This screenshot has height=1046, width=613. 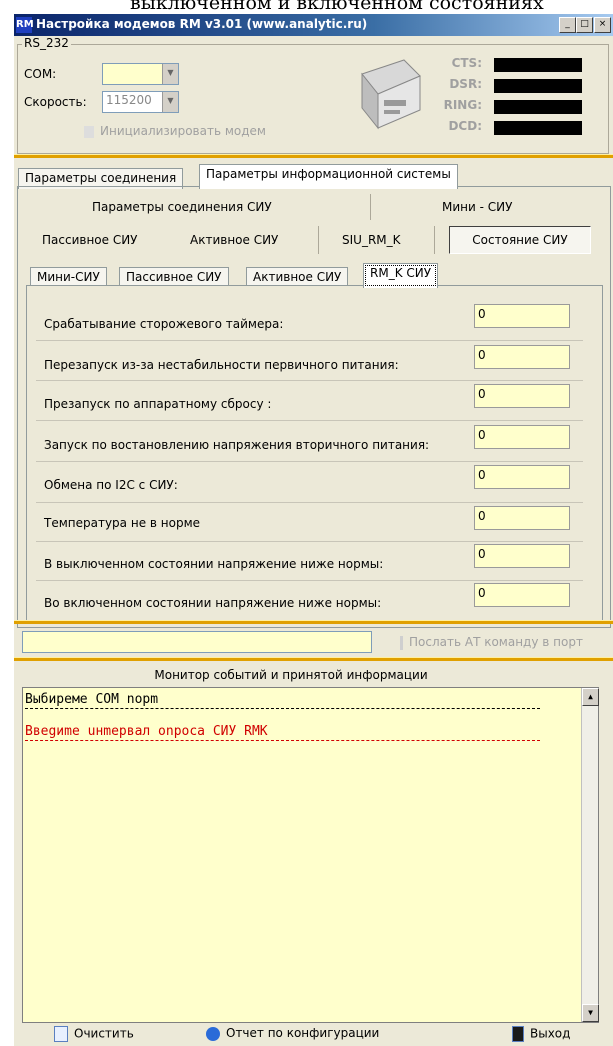 What do you see at coordinates (122, 523) in the screenshot?
I see `field-label: Температура не в норме` at bounding box center [122, 523].